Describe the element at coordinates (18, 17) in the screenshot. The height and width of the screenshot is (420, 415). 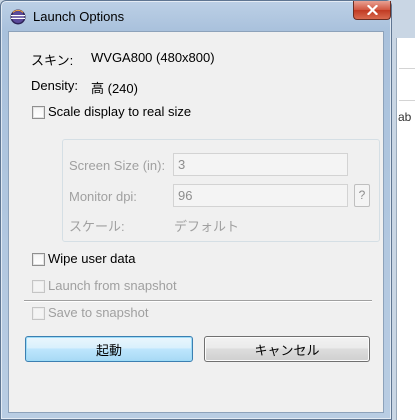
I see `eclipse-icon` at that location.